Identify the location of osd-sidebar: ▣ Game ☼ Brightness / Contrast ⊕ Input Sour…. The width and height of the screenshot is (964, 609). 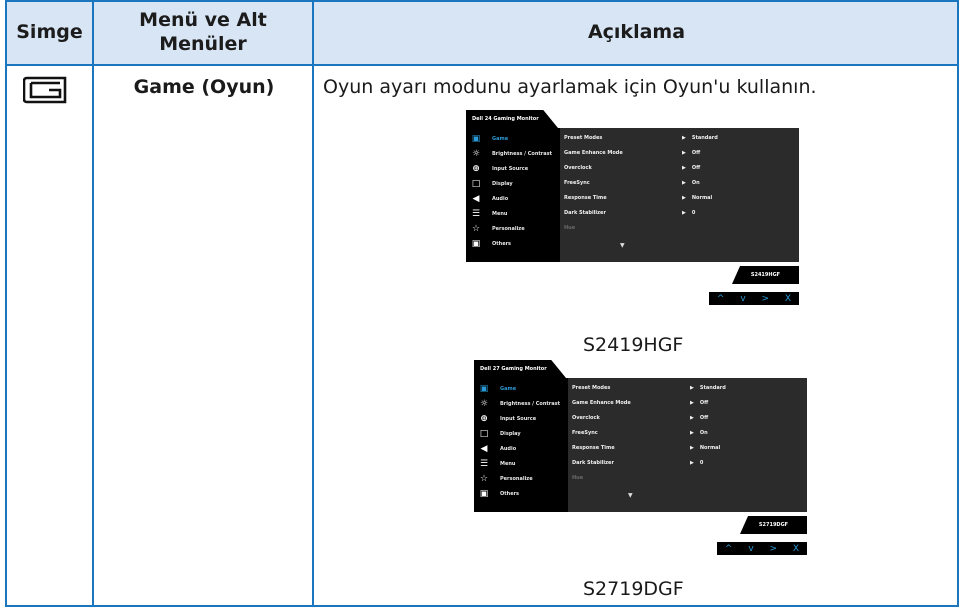
(513, 195).